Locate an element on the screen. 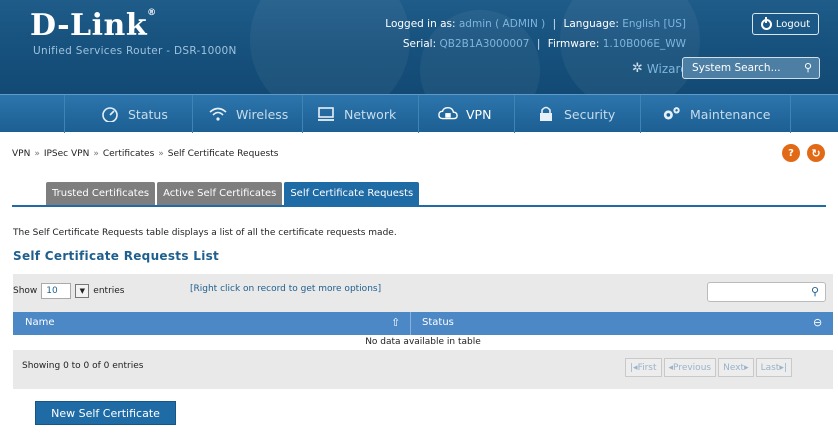 Image resolution: width=838 pixels, height=437 pixels. firmware-value: 1.10B006E_WW is located at coordinates (644, 44).